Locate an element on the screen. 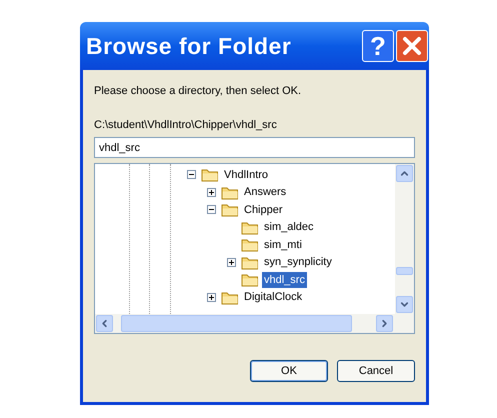 This screenshot has width=497, height=418. close-button is located at coordinates (412, 46).